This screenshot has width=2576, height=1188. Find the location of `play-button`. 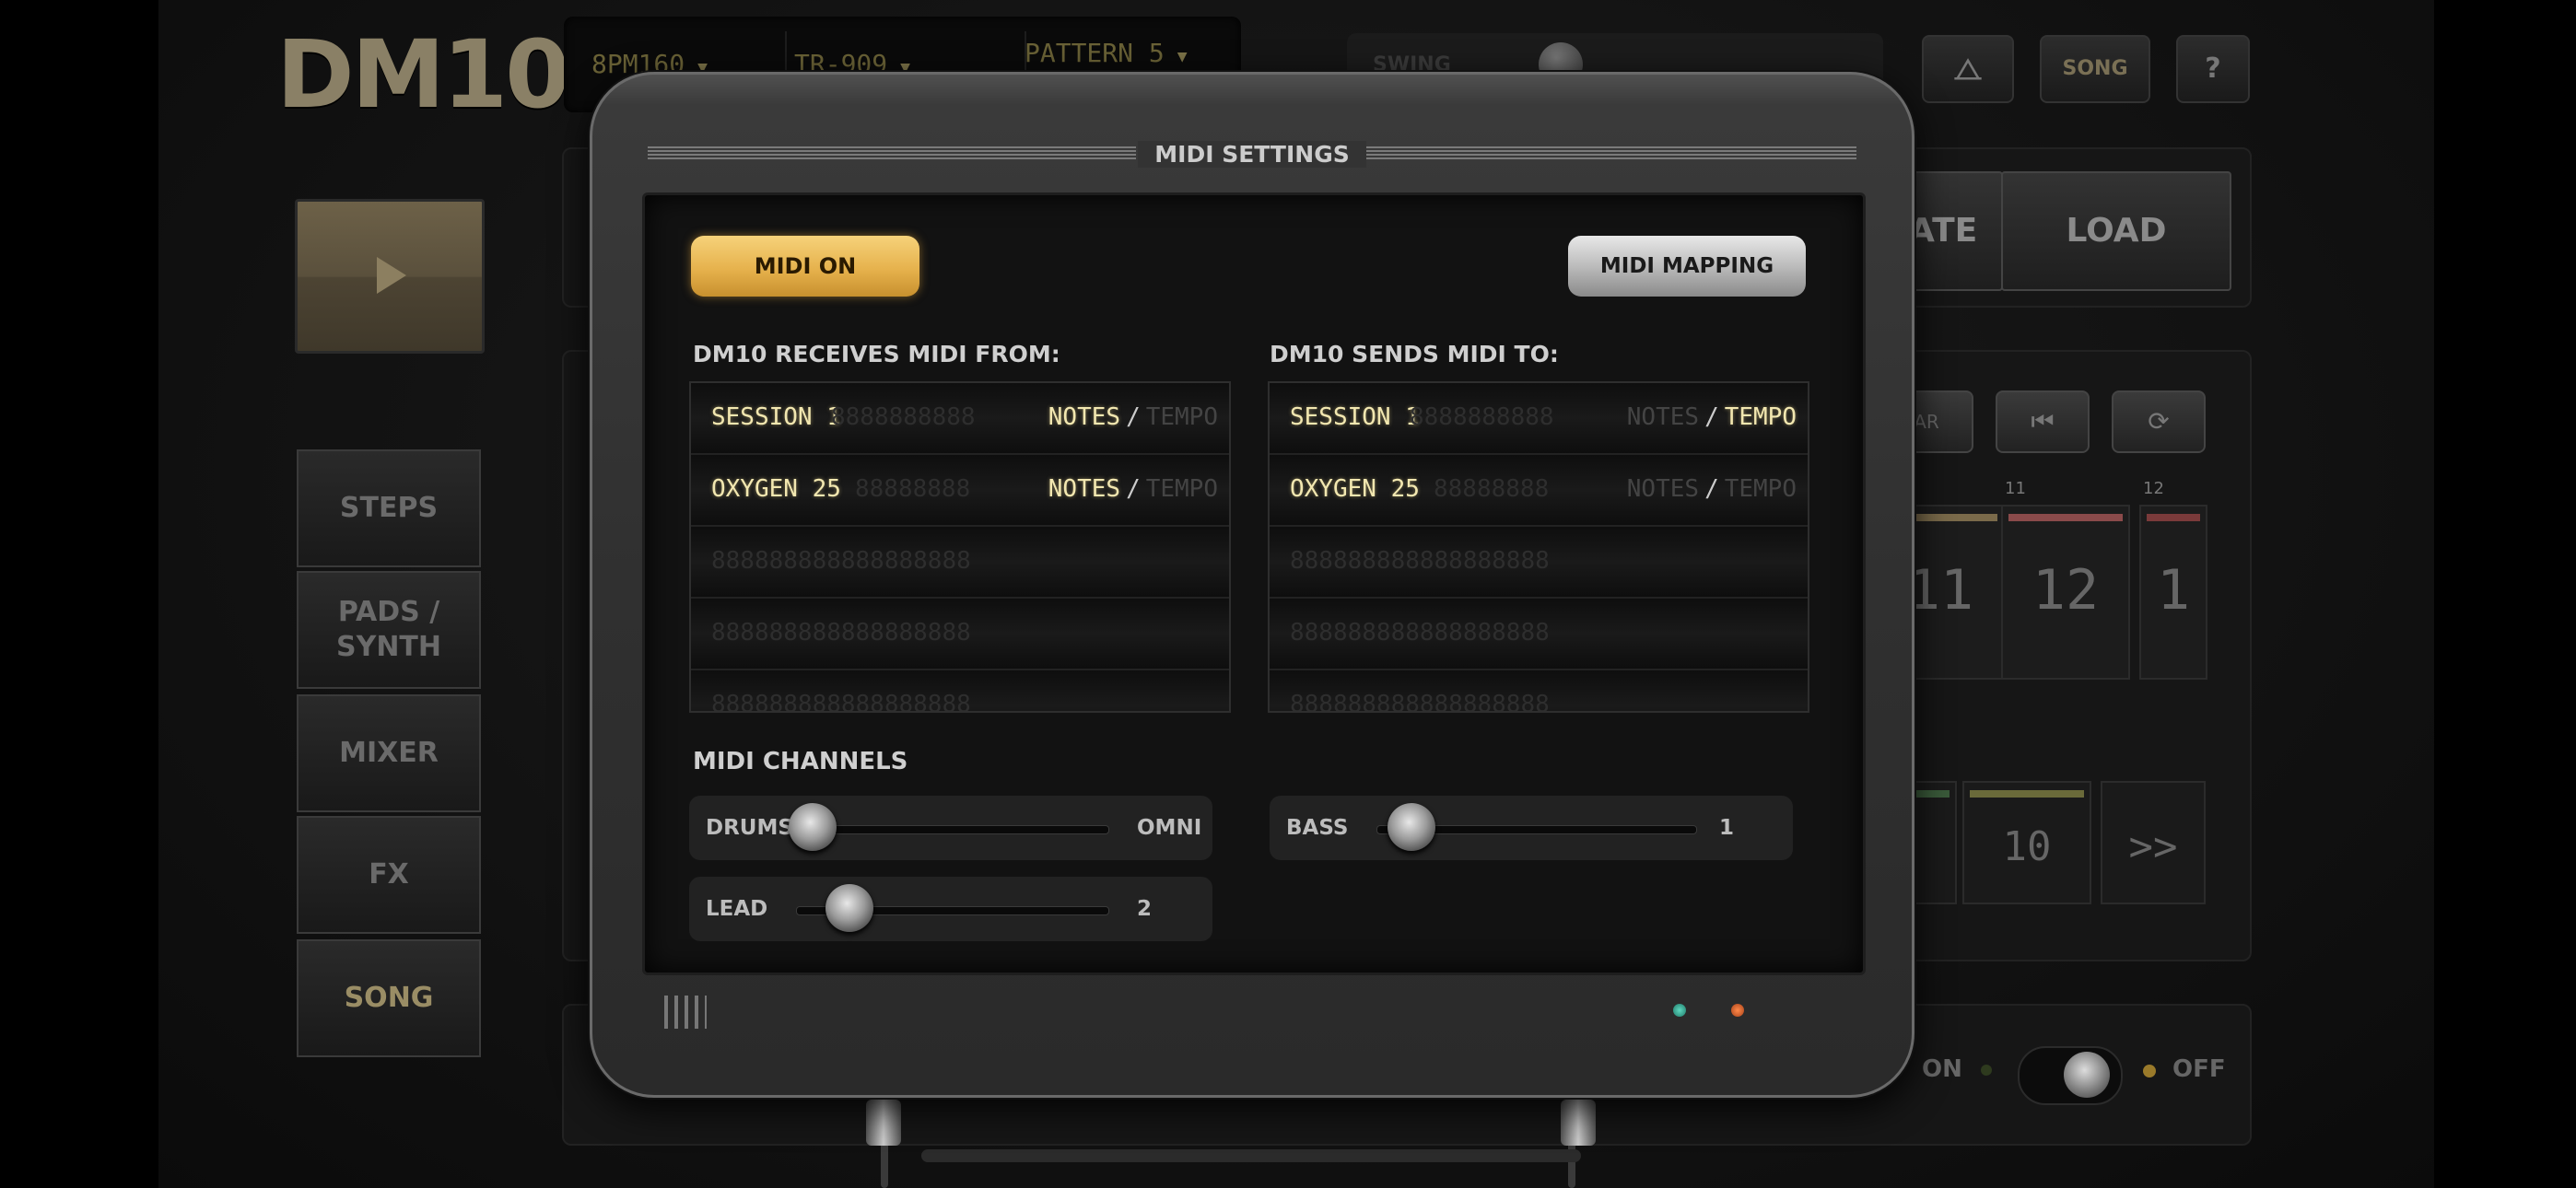

play-button is located at coordinates (390, 276).